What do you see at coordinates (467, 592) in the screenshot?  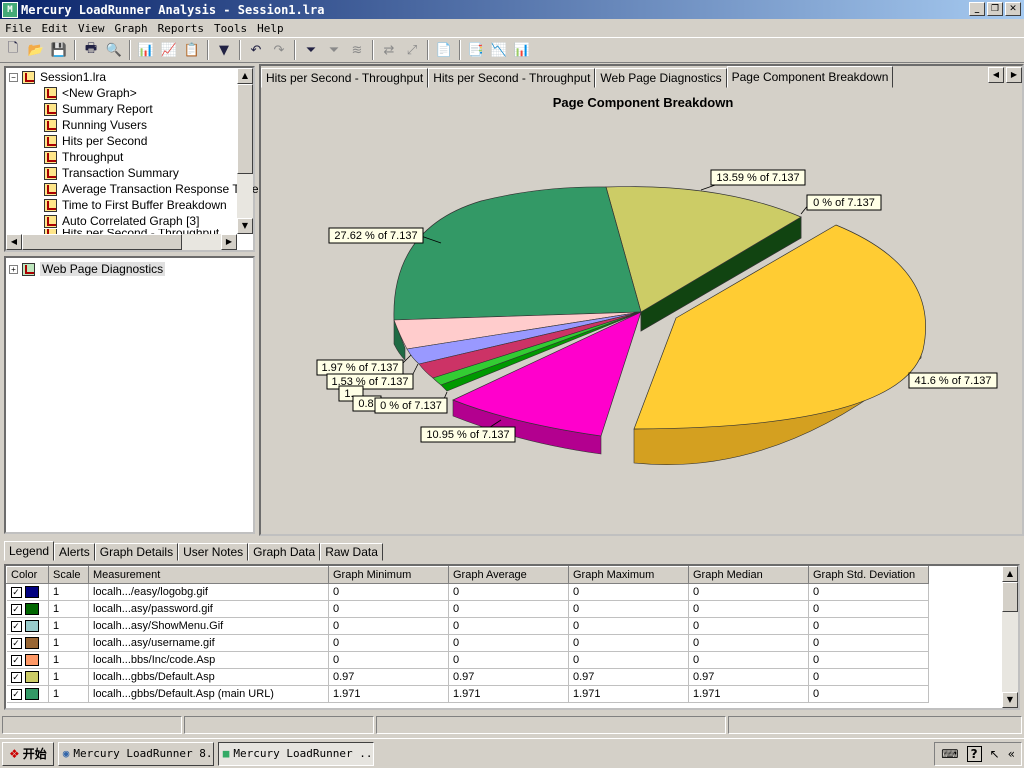 I see `table-row: ✓ 1 localh.../easy/logobg.gif 0 0 0 0 0` at bounding box center [467, 592].